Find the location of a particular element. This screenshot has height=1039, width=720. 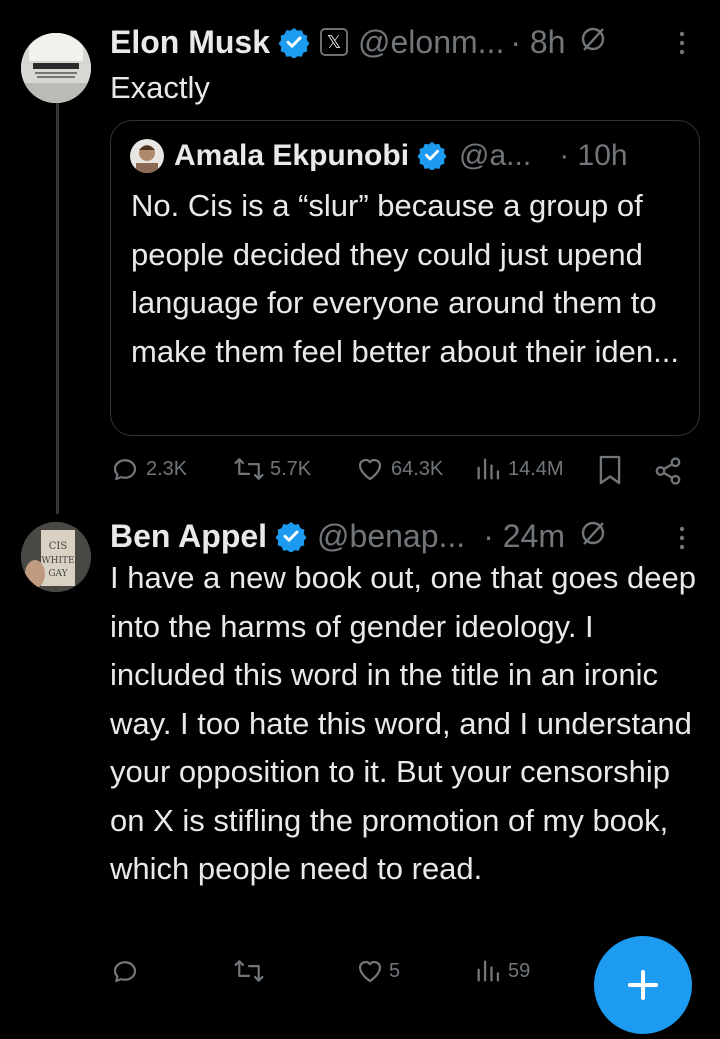

thread-connector-line is located at coordinates (57, 308).